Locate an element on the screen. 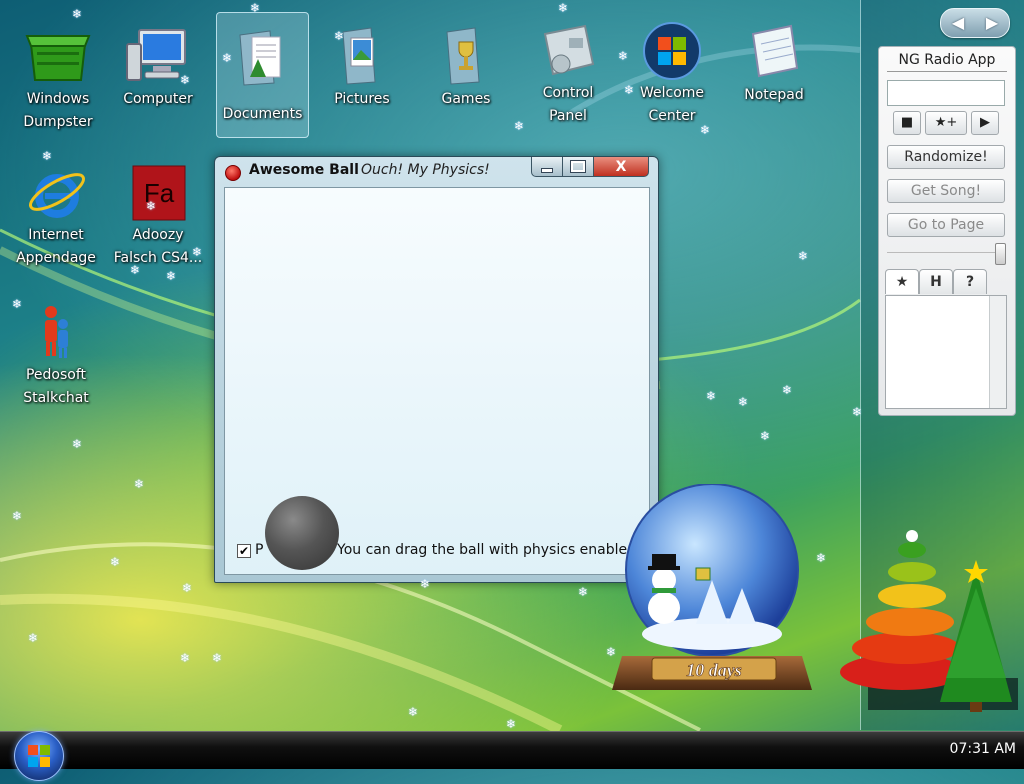  messenger-people-icon is located at coordinates (56, 333).